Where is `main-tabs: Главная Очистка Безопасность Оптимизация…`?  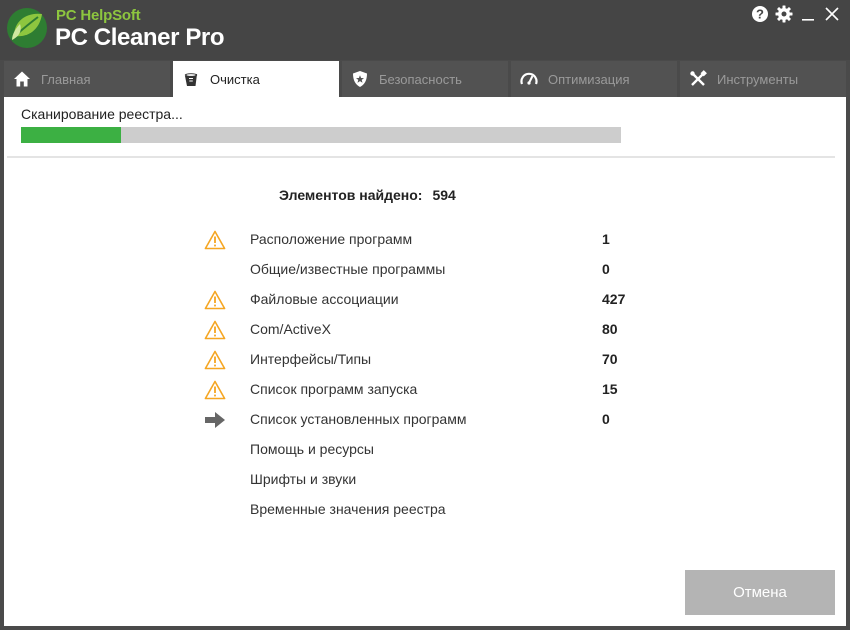
main-tabs: Главная Очистка Безопасность Оптимизация… is located at coordinates (425, 79).